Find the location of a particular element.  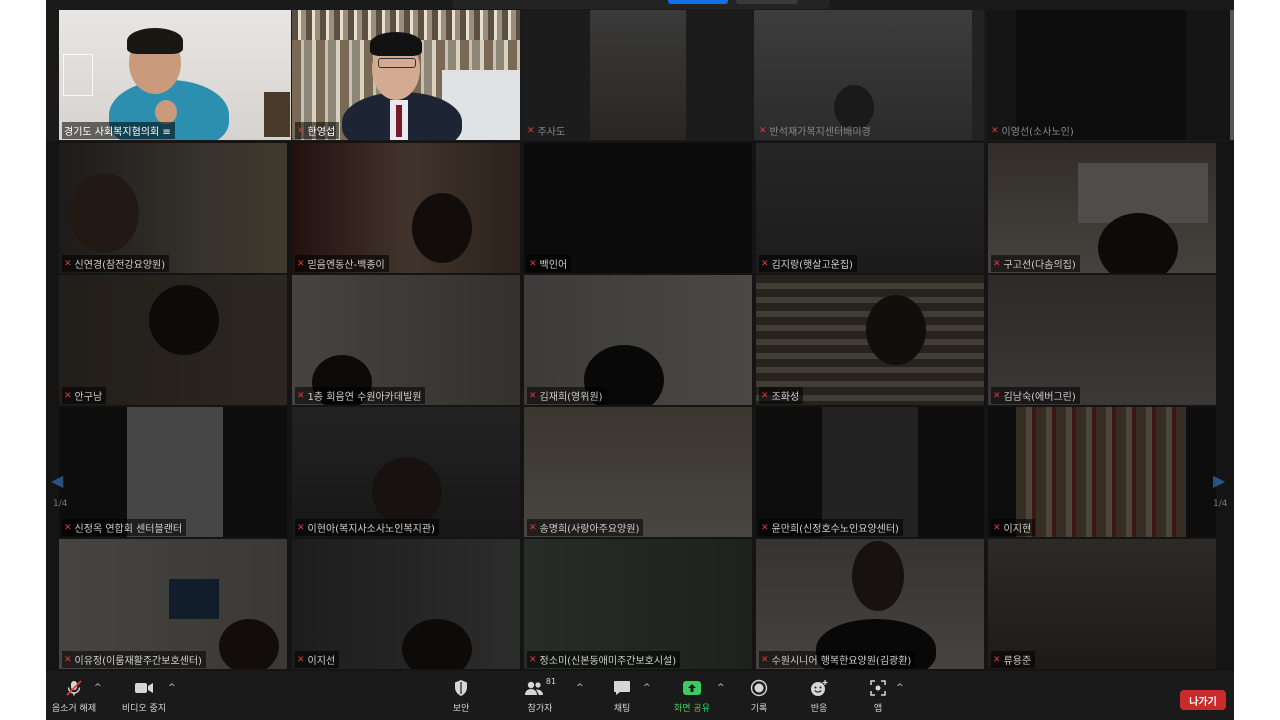

participant-name: ✕ 정소미(신본동애미주간보호시설) is located at coordinates (604, 659).